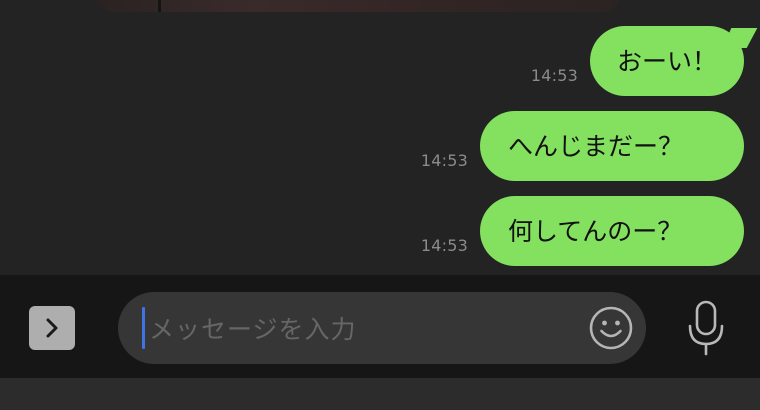 The width and height of the screenshot is (760, 410). I want to click on message-input: メッセージを入力, so click(382, 328).